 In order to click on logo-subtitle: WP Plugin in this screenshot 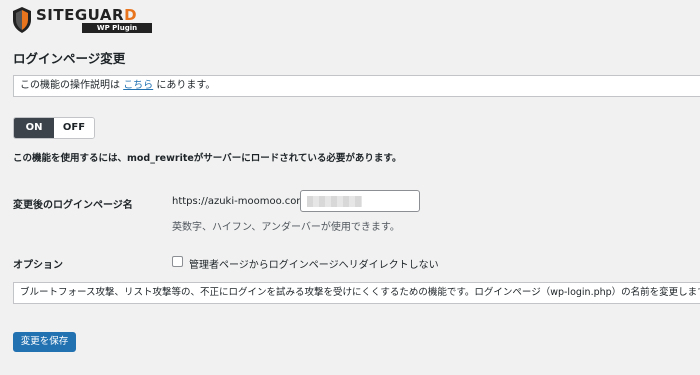, I will do `click(117, 28)`.